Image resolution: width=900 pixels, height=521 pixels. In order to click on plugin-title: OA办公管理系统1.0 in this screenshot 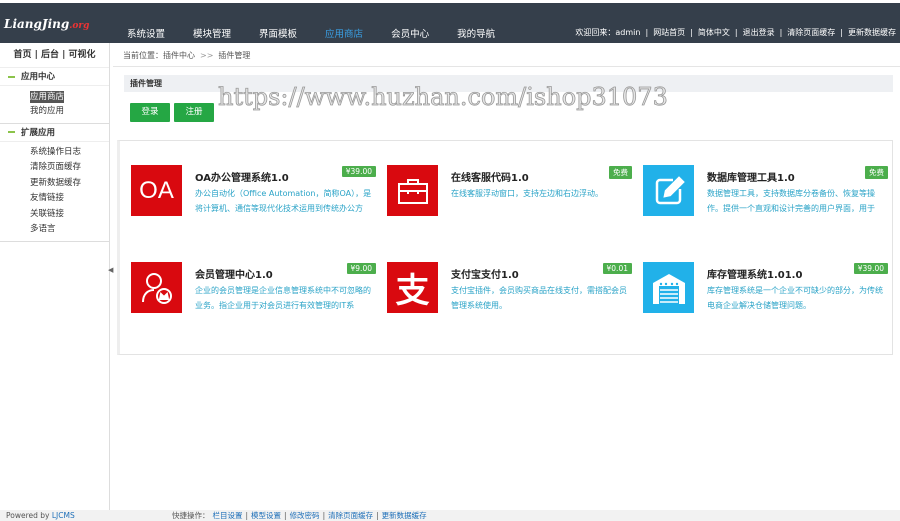, I will do `click(242, 176)`.